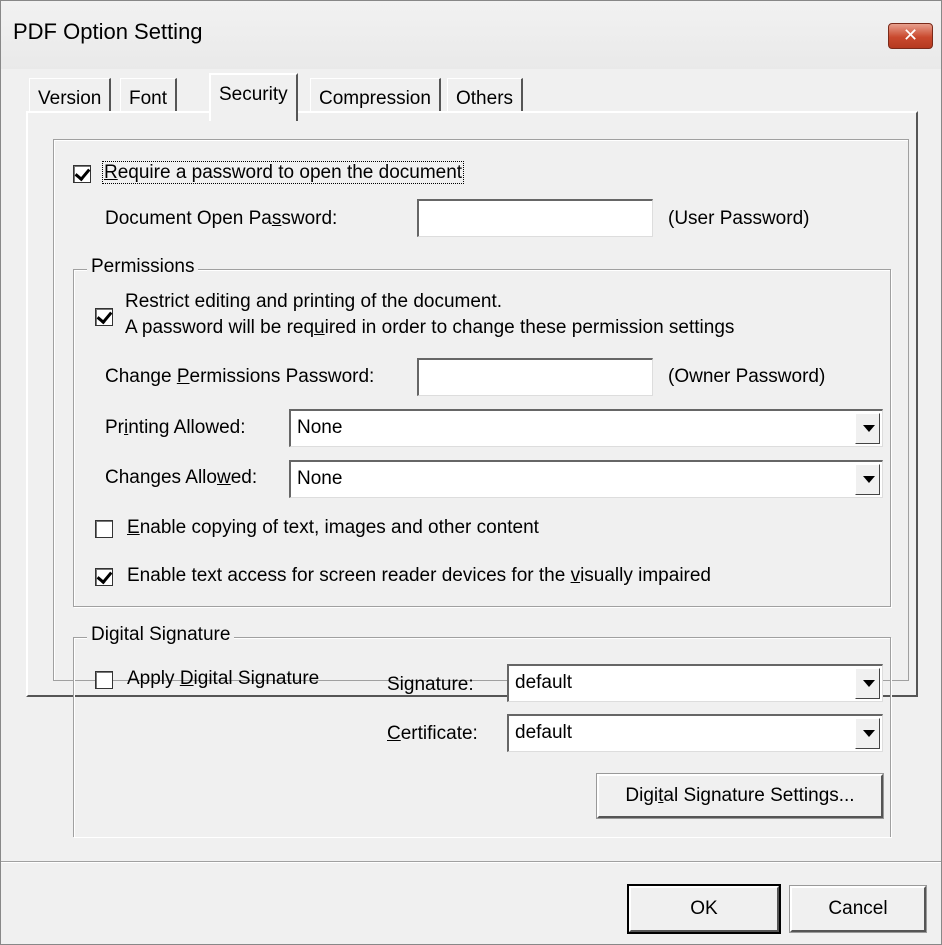  Describe the element at coordinates (148, 98) in the screenshot. I see `tab-font-label: Font` at that location.